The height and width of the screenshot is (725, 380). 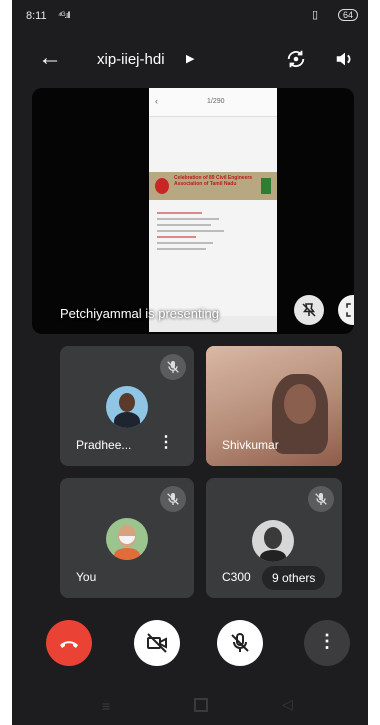 I want to click on shared-toolbar: ‹ 1/290, so click(x=213, y=102).